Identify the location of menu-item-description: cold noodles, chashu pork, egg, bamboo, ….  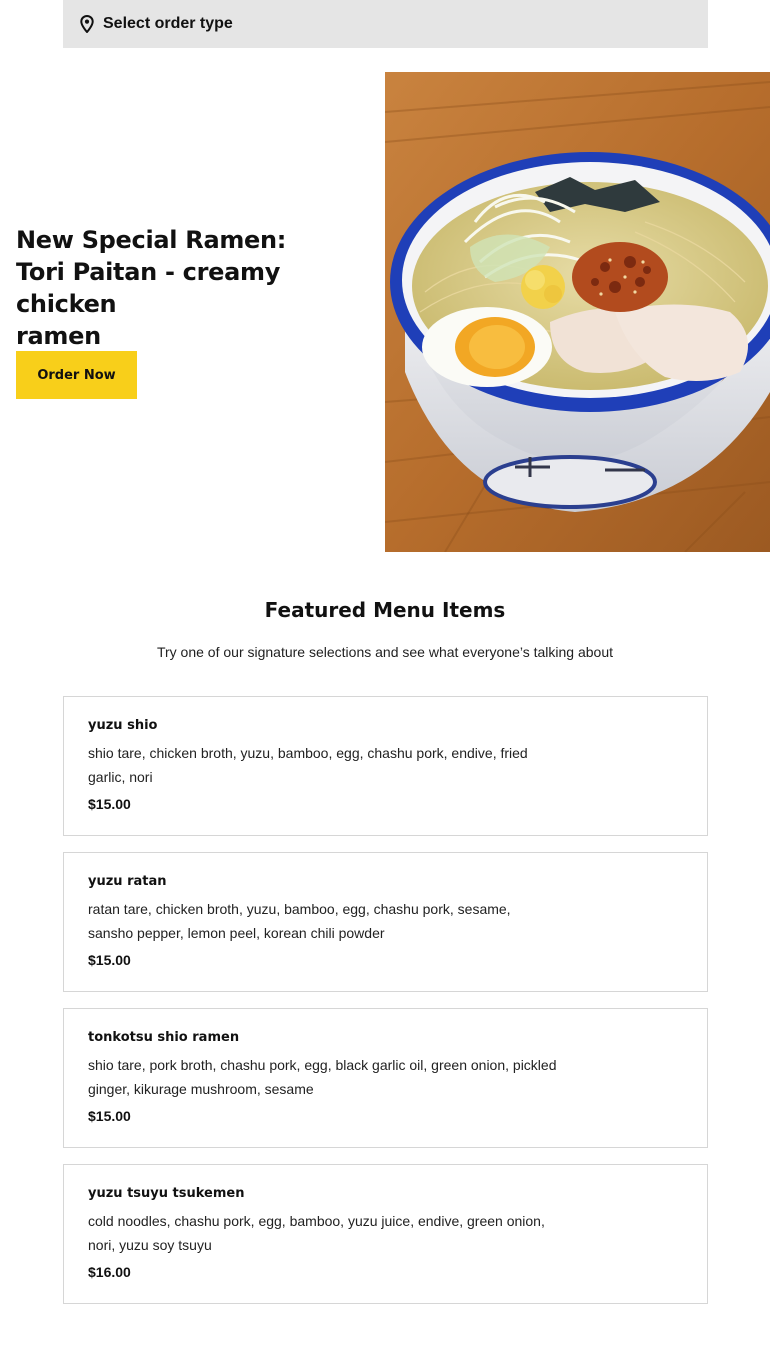
(316, 1233).